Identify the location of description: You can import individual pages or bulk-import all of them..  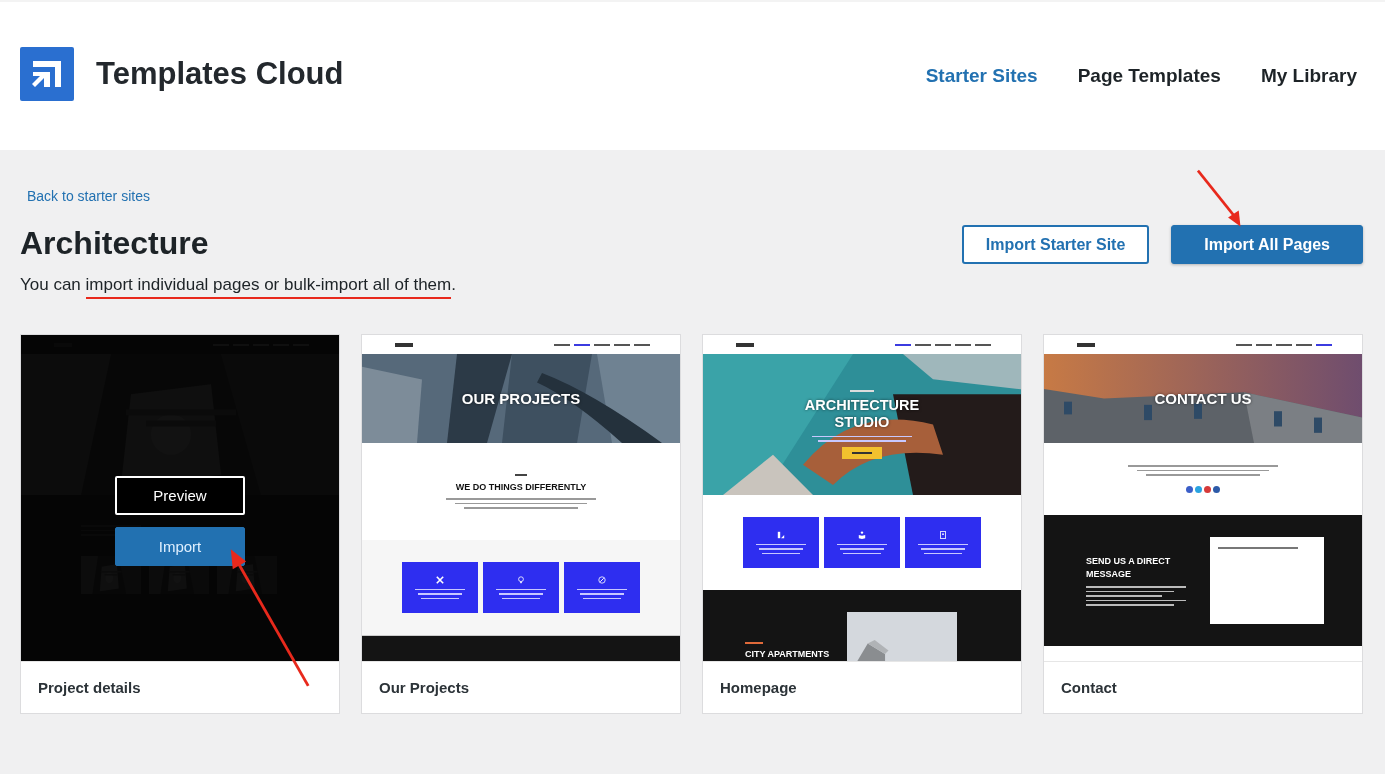
(238, 288).